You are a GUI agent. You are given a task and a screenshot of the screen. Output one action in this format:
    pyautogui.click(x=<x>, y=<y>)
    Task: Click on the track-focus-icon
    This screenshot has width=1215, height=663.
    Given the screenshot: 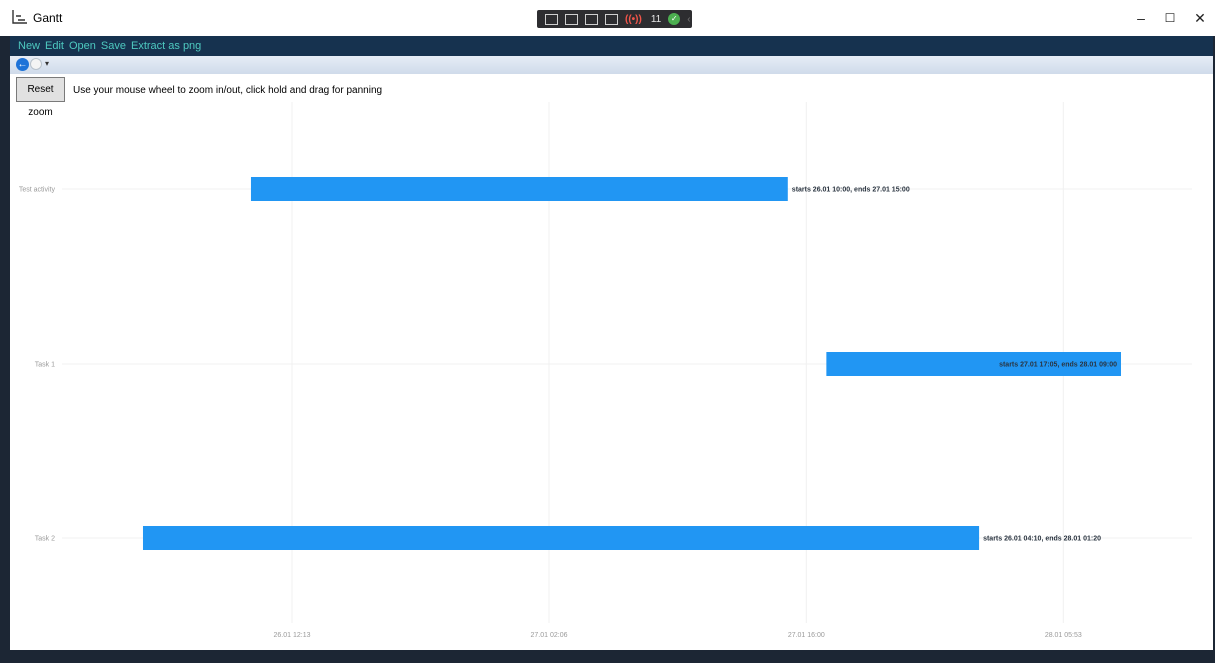 What is the action you would take?
    pyautogui.click(x=611, y=19)
    